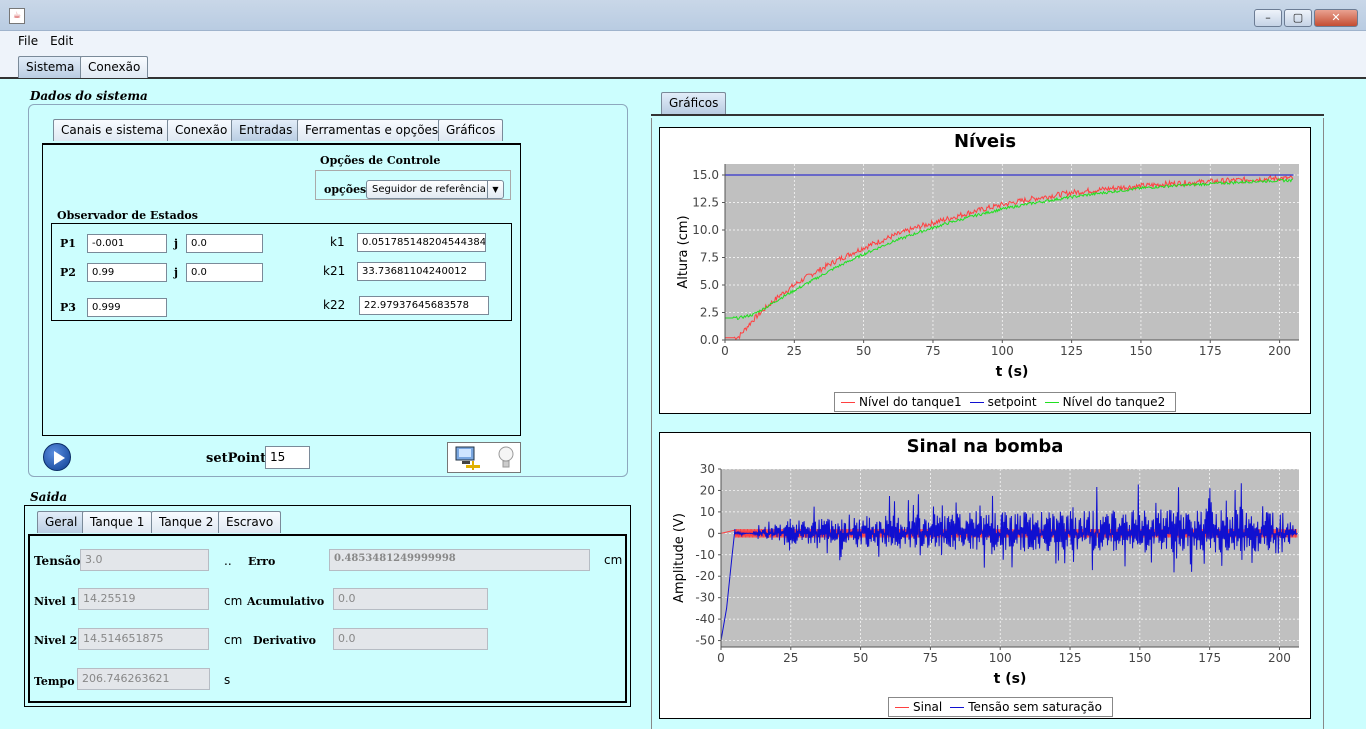 The image size is (1366, 729). What do you see at coordinates (127, 243) in the screenshot?
I see `p1-input: -0.001` at bounding box center [127, 243].